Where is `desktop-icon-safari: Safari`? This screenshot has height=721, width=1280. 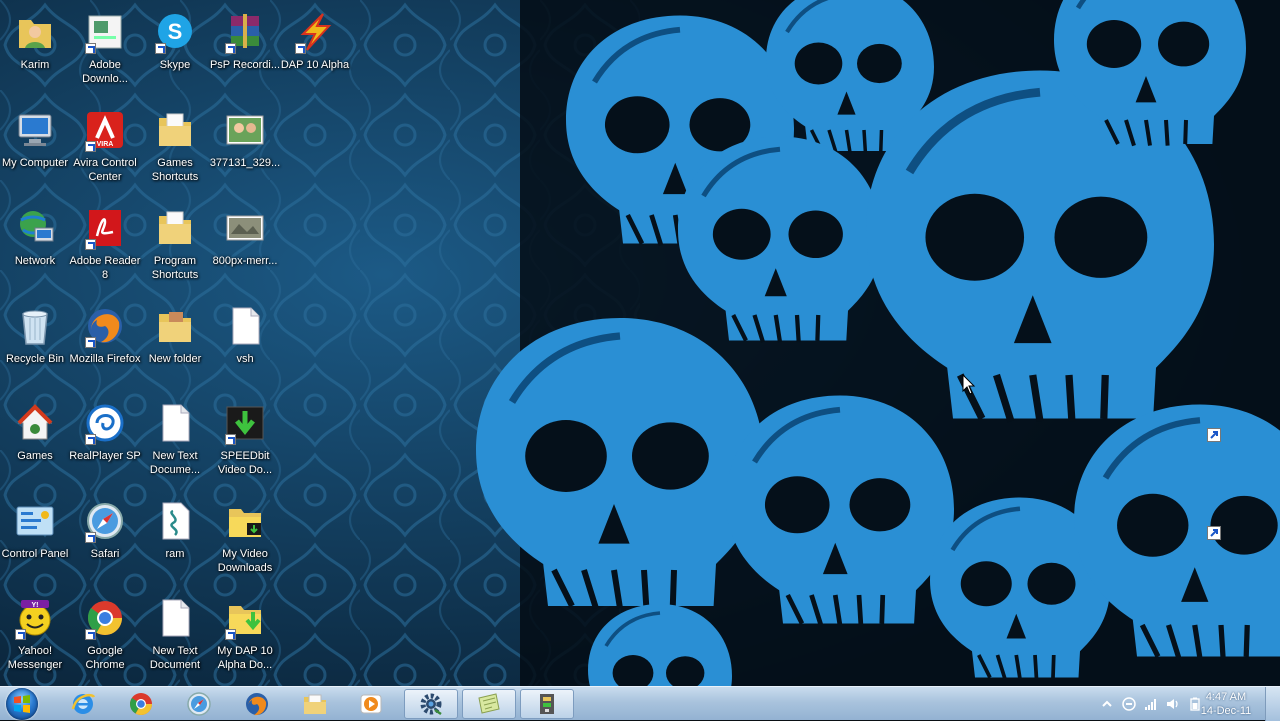 desktop-icon-safari: Safari is located at coordinates (105, 539).